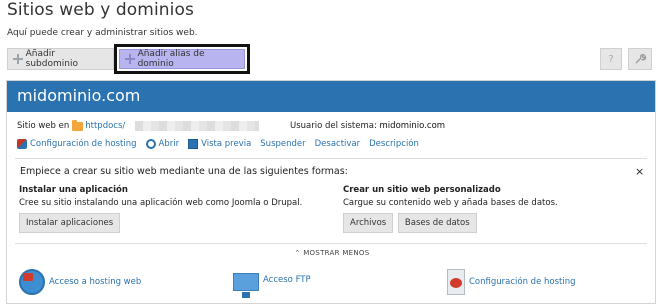  I want to click on page-title: Sitios web y dominios, so click(100, 10).